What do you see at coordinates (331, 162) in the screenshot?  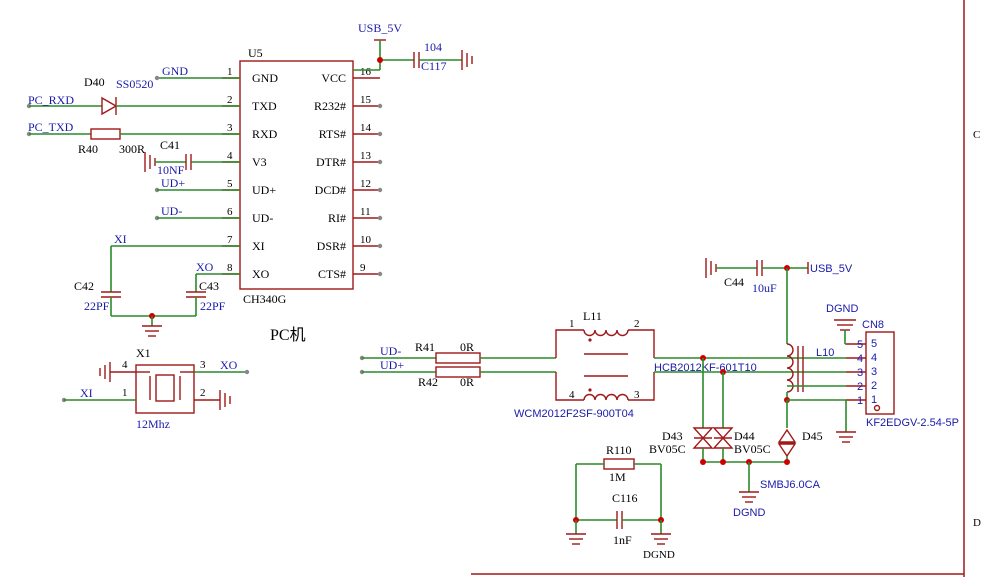 I see `u5-pin-name: DTR#` at bounding box center [331, 162].